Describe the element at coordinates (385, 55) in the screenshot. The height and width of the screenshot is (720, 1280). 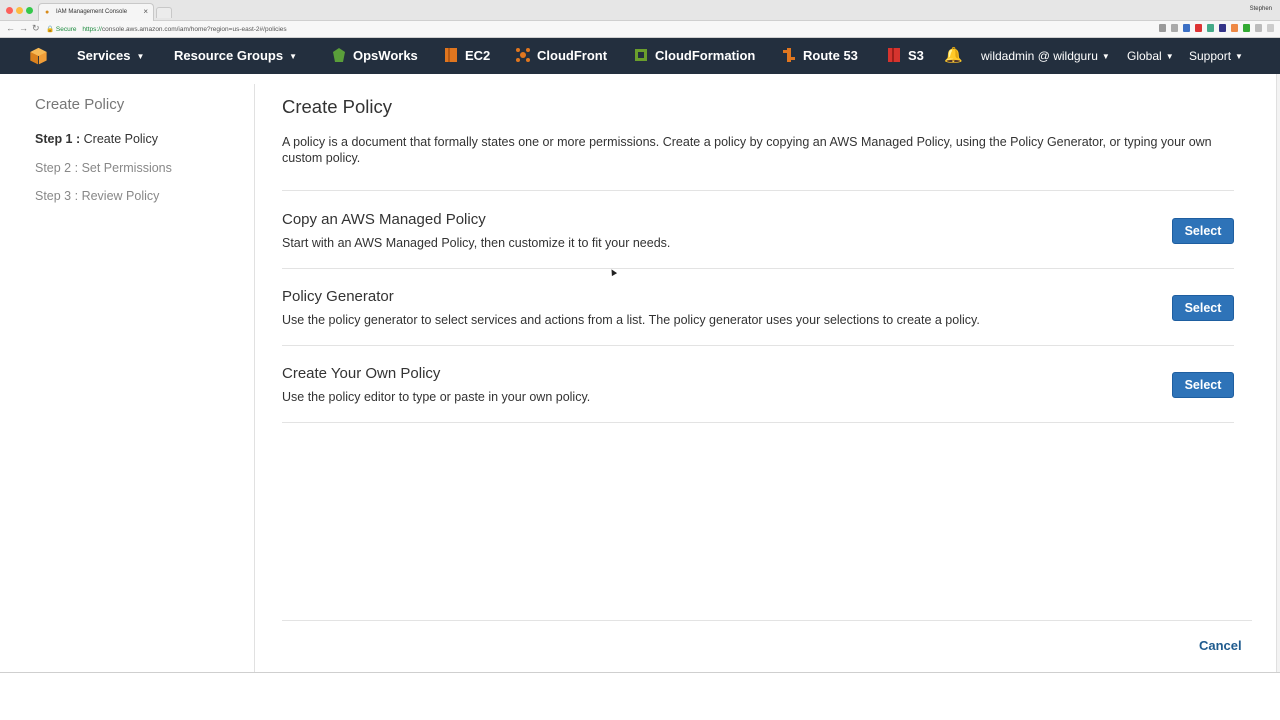
I see `shortcut-label: OpsWorks` at that location.